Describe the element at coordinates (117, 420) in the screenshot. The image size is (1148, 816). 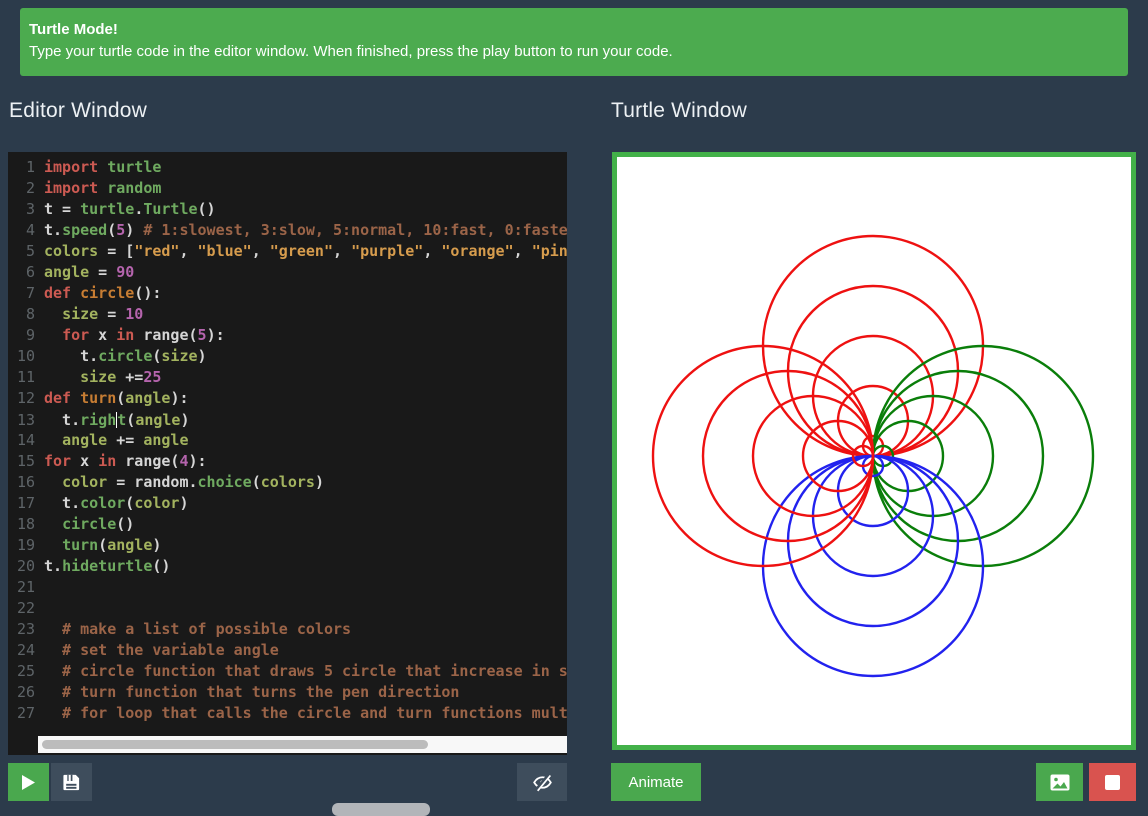
I see `text-caret` at that location.